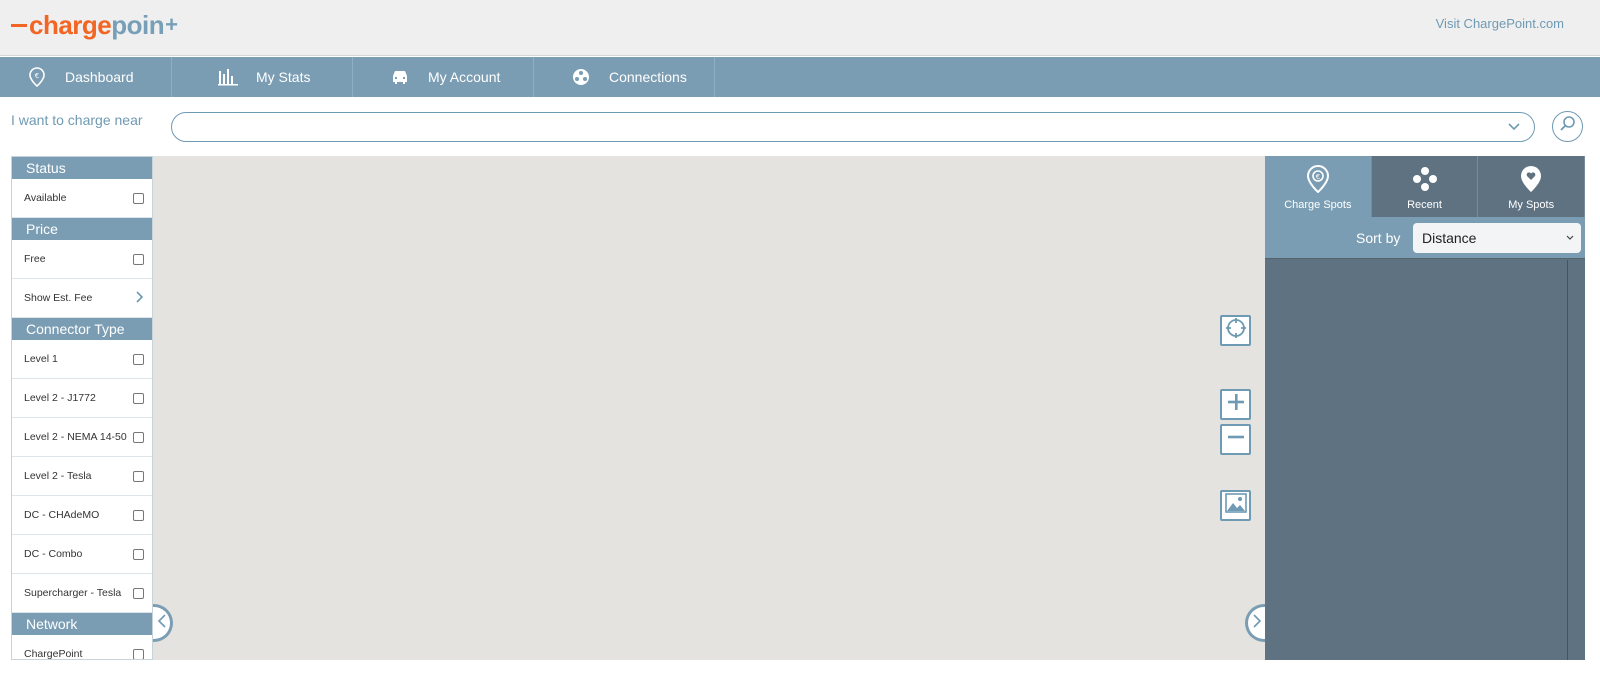 This screenshot has width=1600, height=683. I want to click on tab-my-spots: My Spots, so click(1532, 186).